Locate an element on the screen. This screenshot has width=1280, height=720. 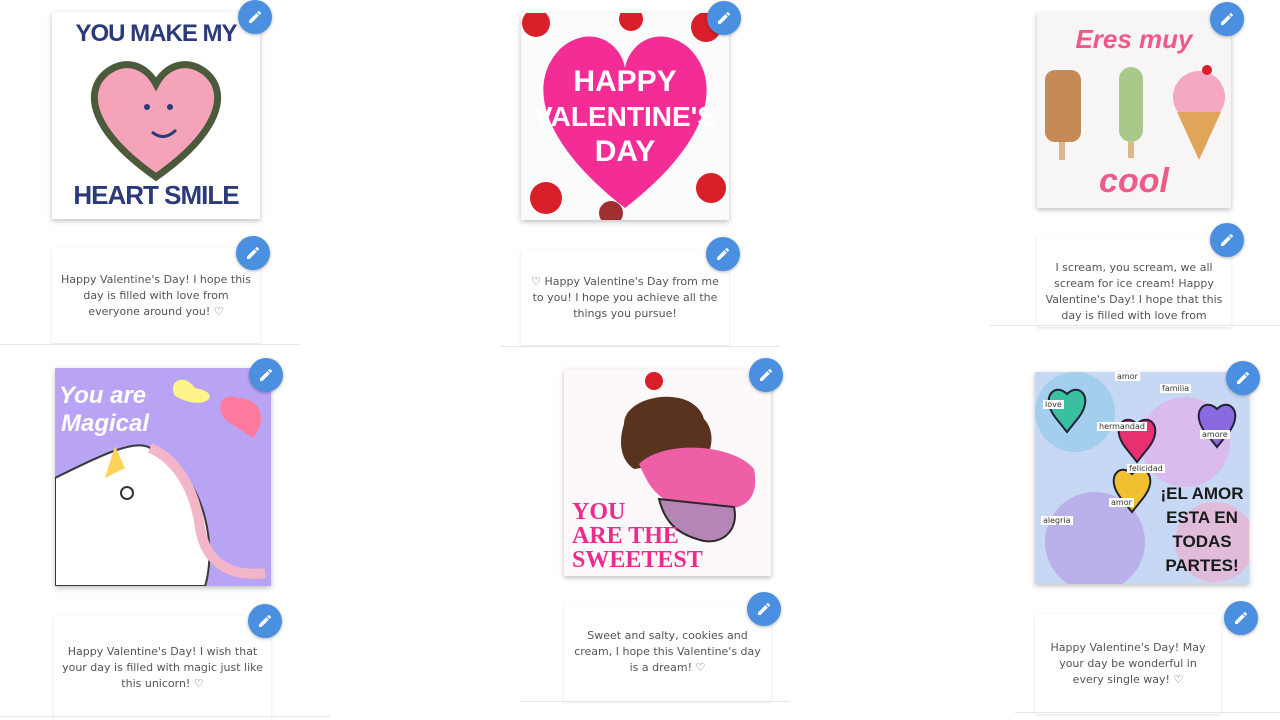
word-label: love is located at coordinates (1053, 404).